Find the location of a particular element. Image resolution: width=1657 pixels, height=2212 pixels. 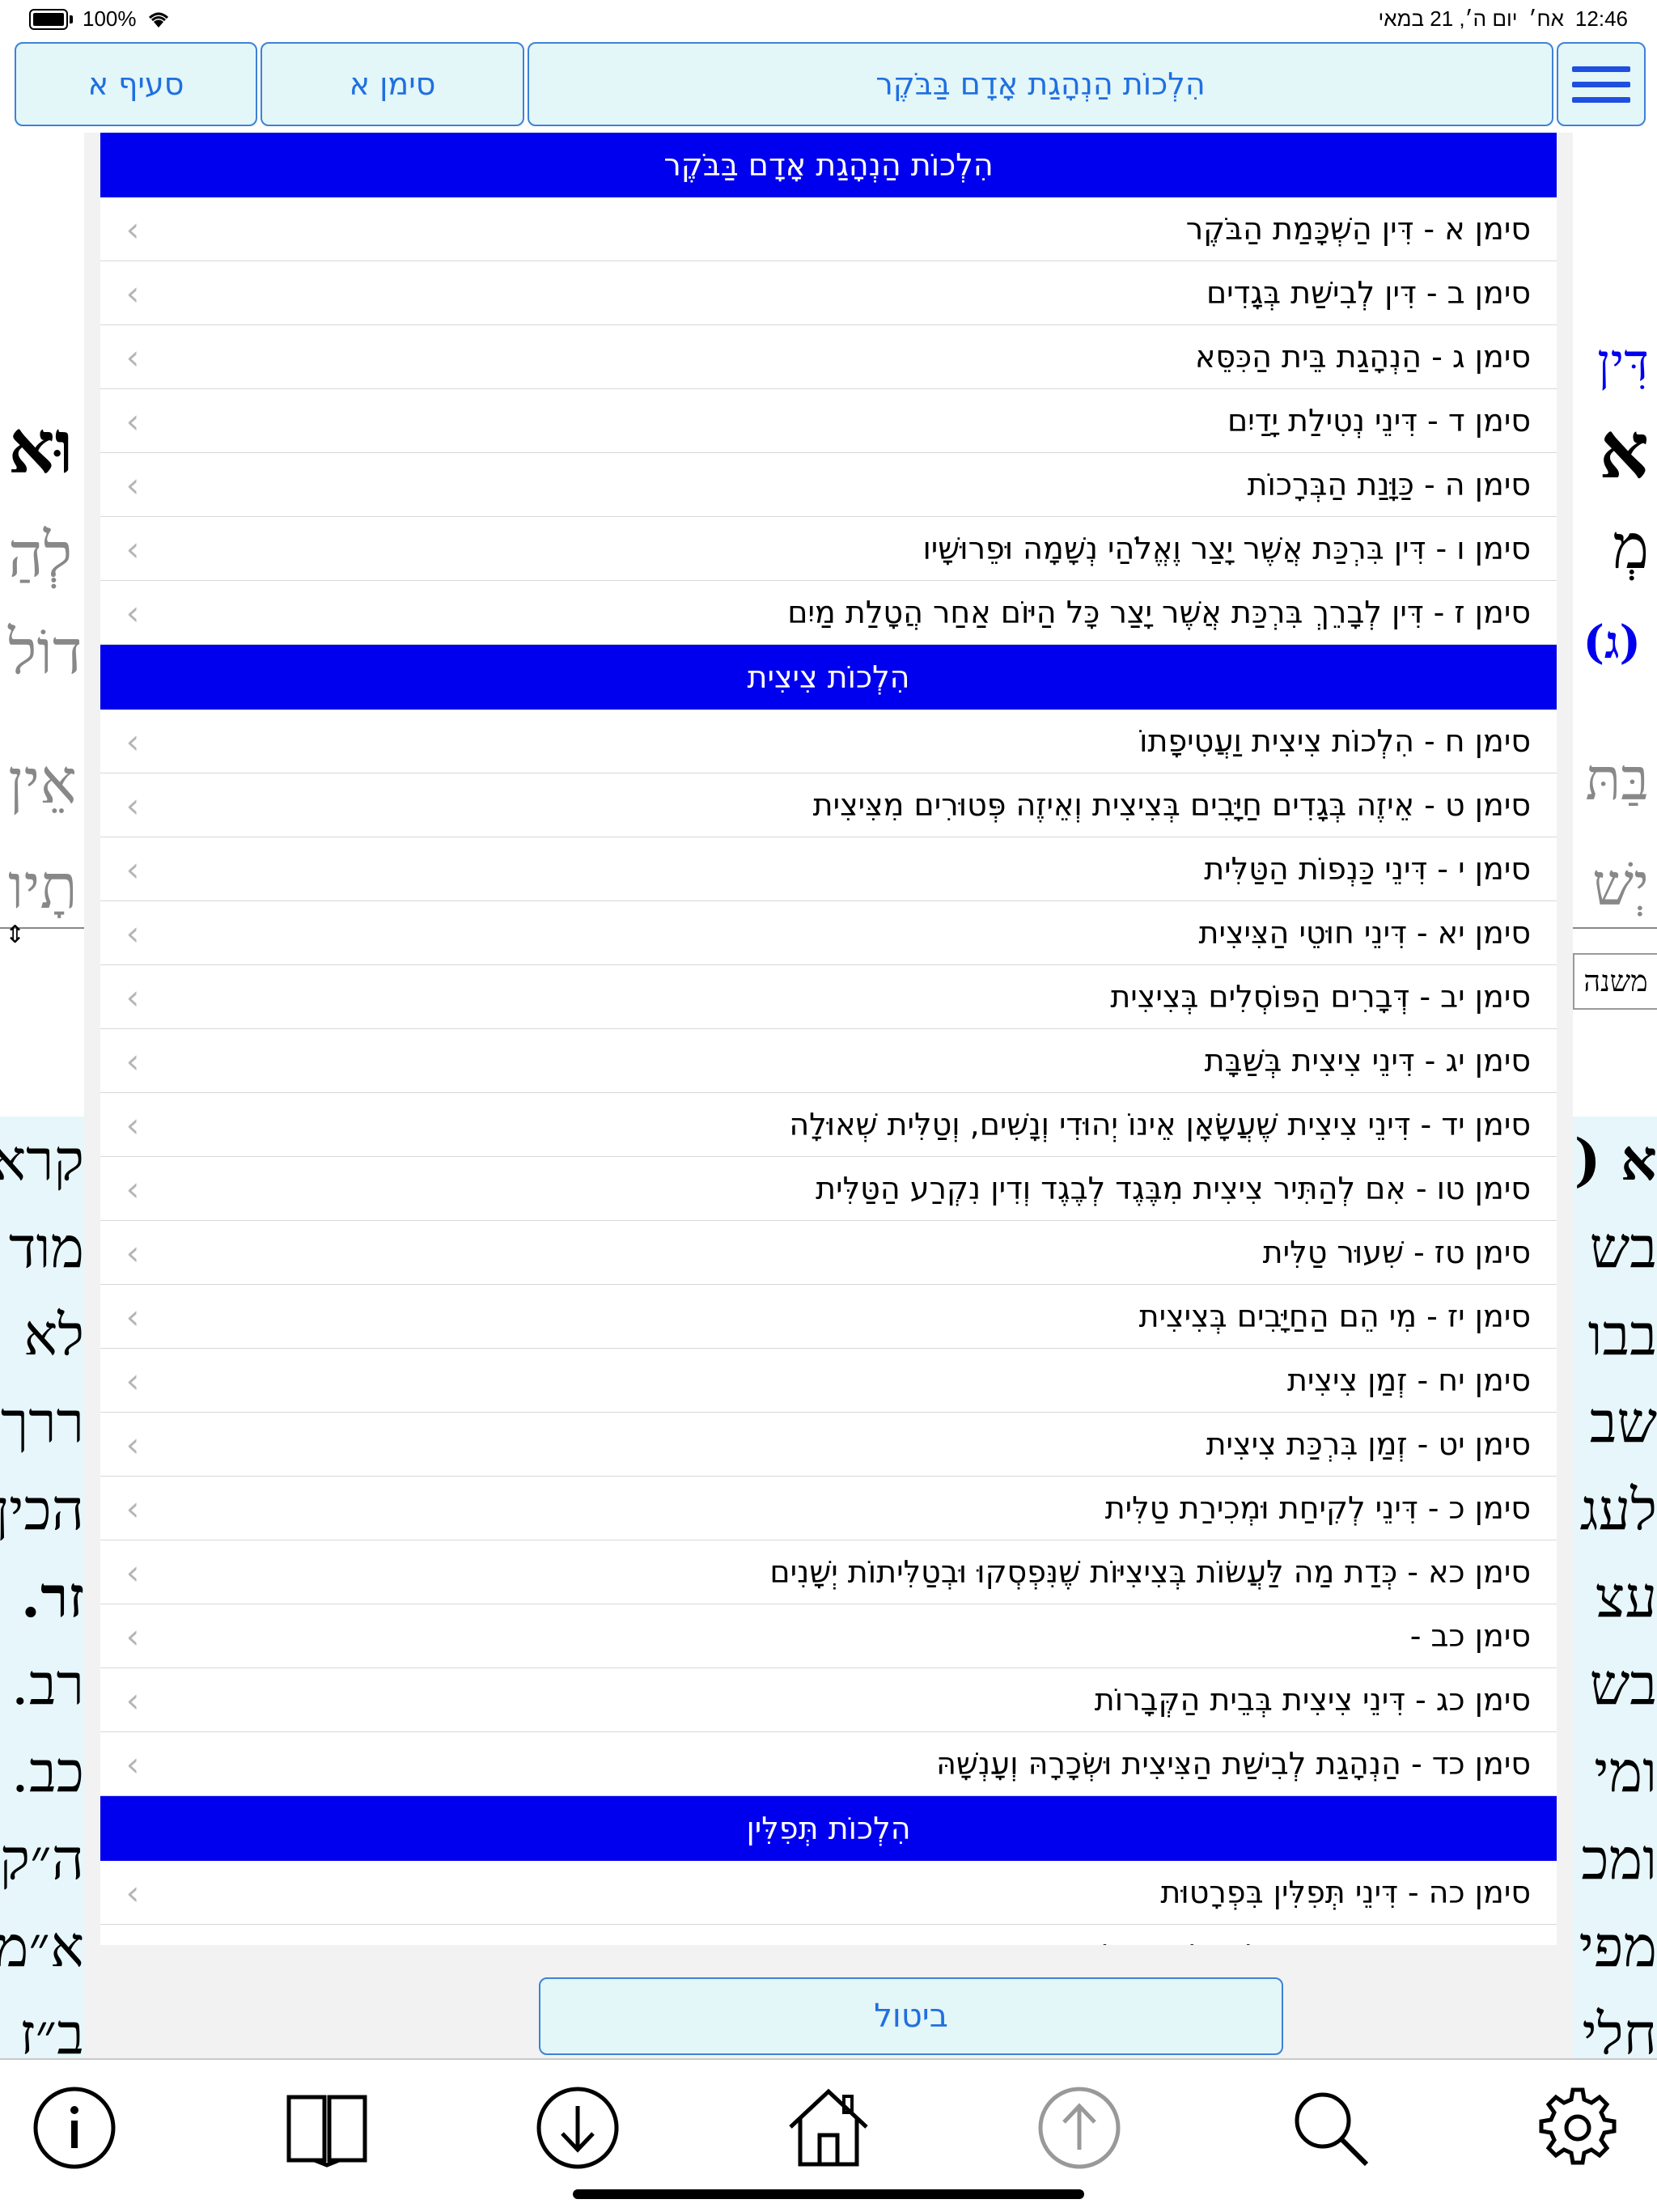

siman-label: סימן יט - זְמַן בִּרְכַּת צִיצִית is located at coordinates (1368, 1444).